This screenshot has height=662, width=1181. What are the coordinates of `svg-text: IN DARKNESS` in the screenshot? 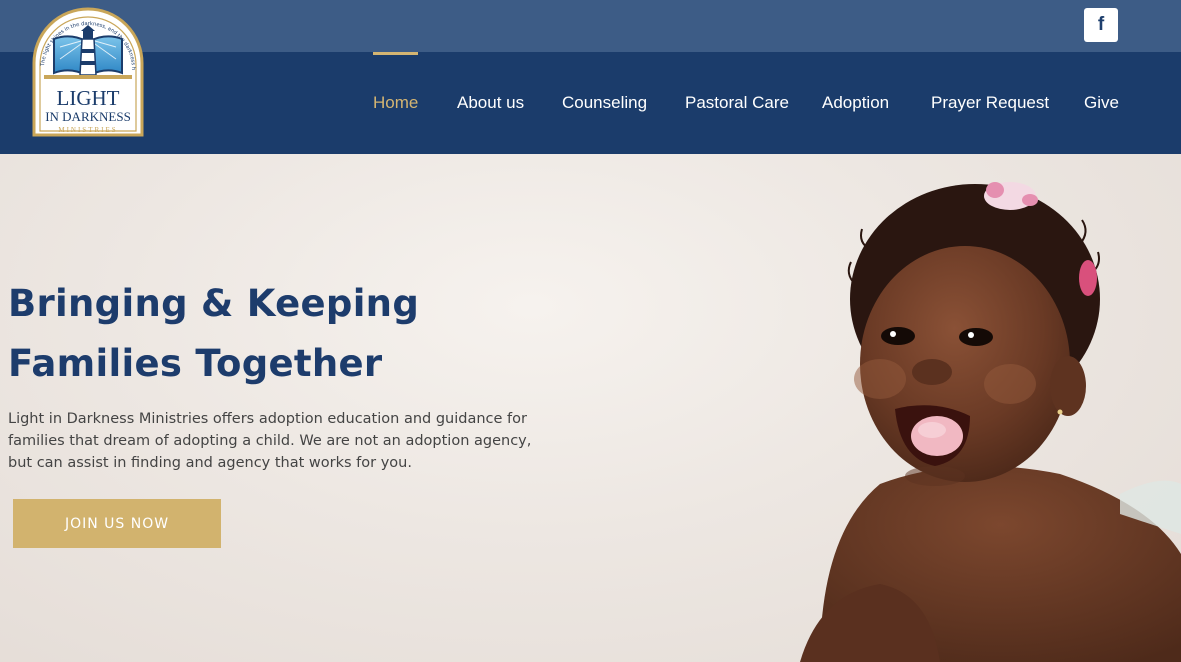 It's located at (88, 116).